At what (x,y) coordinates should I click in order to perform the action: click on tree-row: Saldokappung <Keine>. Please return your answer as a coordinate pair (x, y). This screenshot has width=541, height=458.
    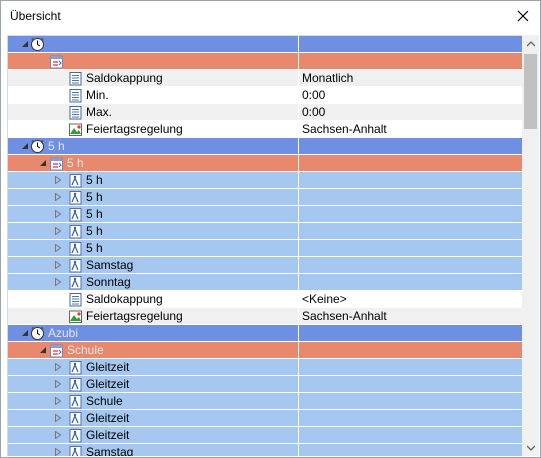
    Looking at the image, I should click on (265, 299).